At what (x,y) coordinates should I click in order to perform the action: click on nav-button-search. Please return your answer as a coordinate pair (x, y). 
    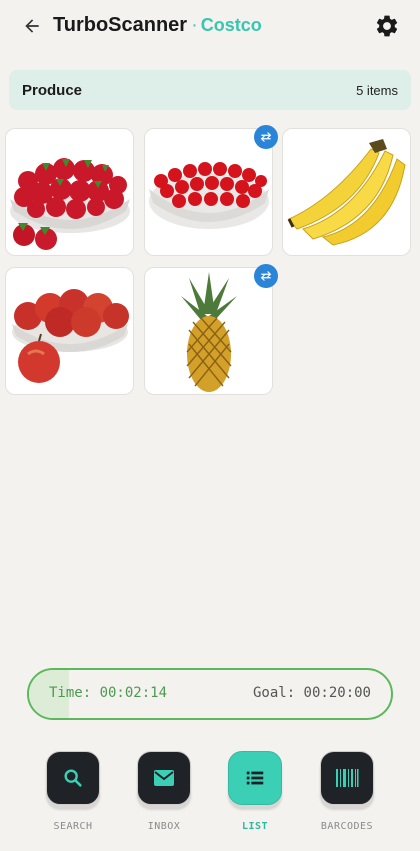
    Looking at the image, I should click on (73, 778).